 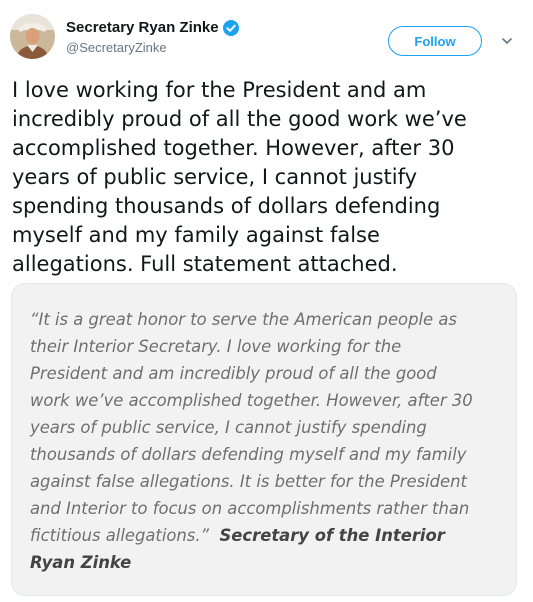 I want to click on verified-badge-icon, so click(x=230, y=28).